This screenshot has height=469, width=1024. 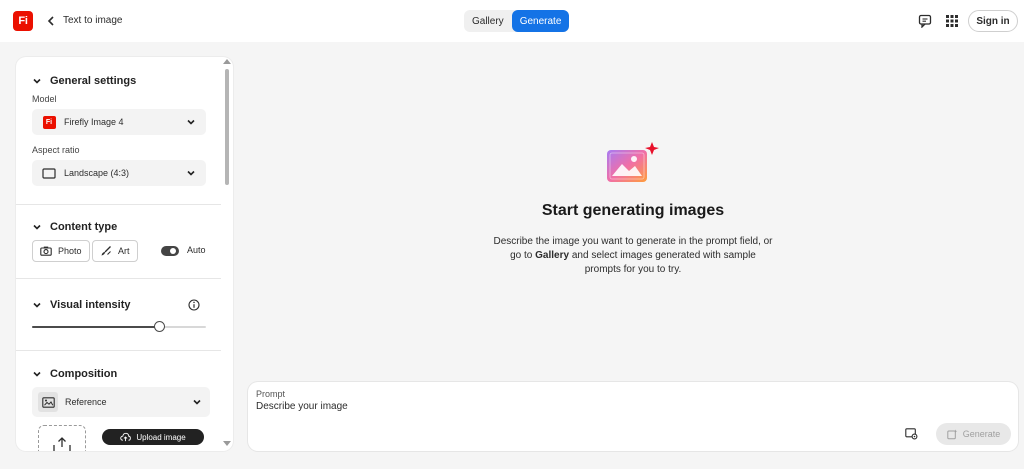 What do you see at coordinates (44, 99) in the screenshot?
I see `model-label: Model` at bounding box center [44, 99].